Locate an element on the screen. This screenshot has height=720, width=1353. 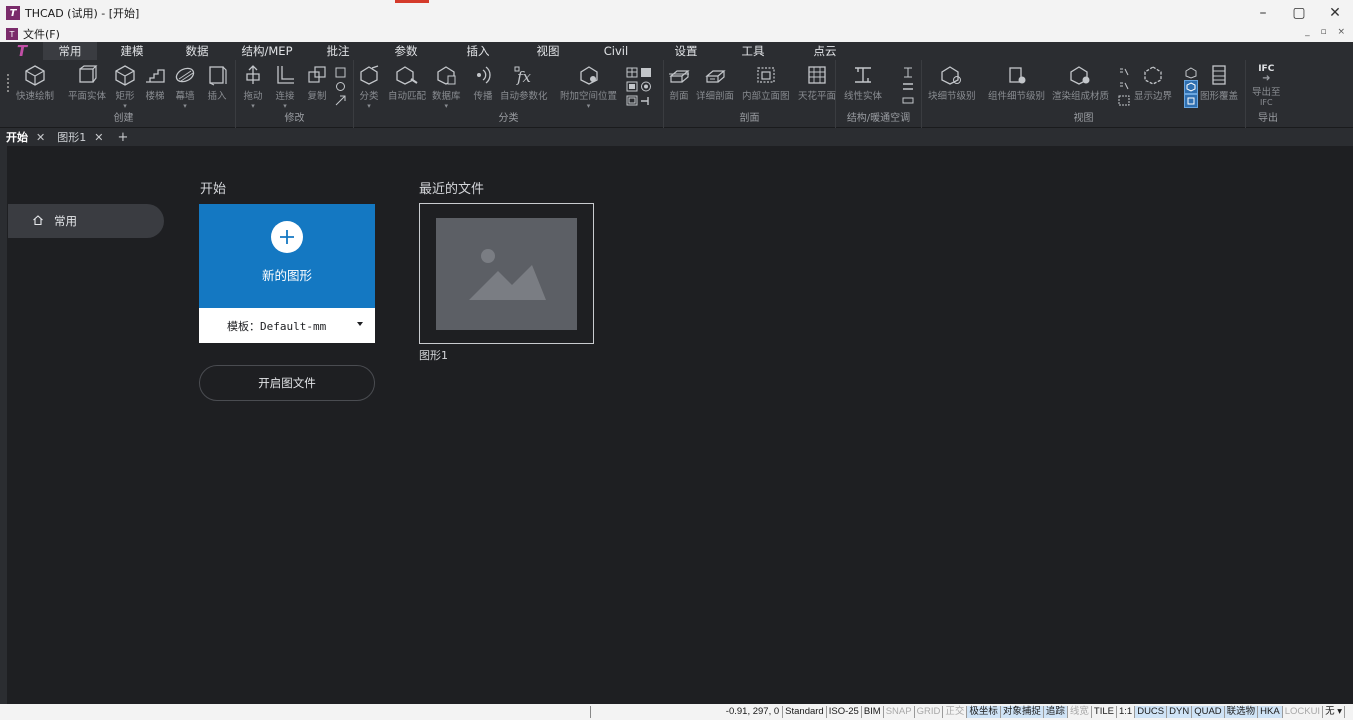
status-toggle-standard: Standard is located at coordinates (805, 712).